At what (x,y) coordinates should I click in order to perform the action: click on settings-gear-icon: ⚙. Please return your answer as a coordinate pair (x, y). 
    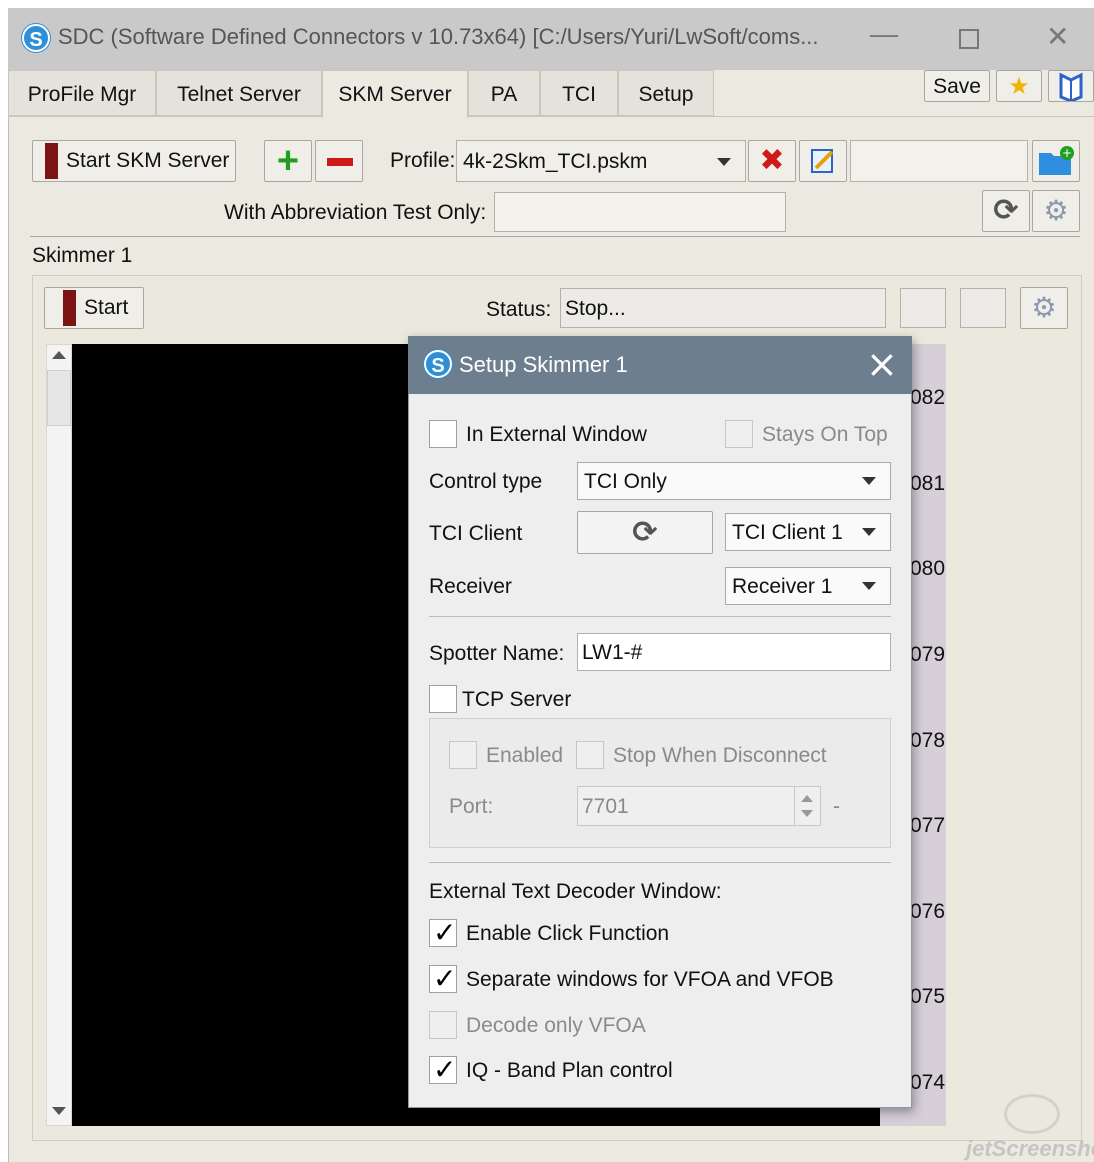
    Looking at the image, I should click on (1056, 211).